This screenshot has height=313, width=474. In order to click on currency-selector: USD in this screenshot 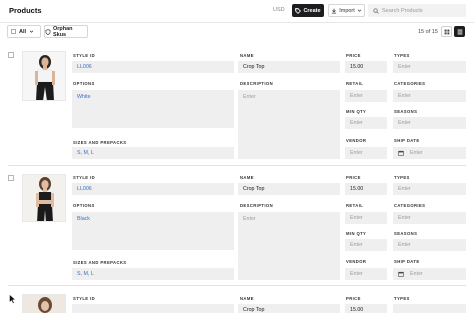, I will do `click(279, 10)`.